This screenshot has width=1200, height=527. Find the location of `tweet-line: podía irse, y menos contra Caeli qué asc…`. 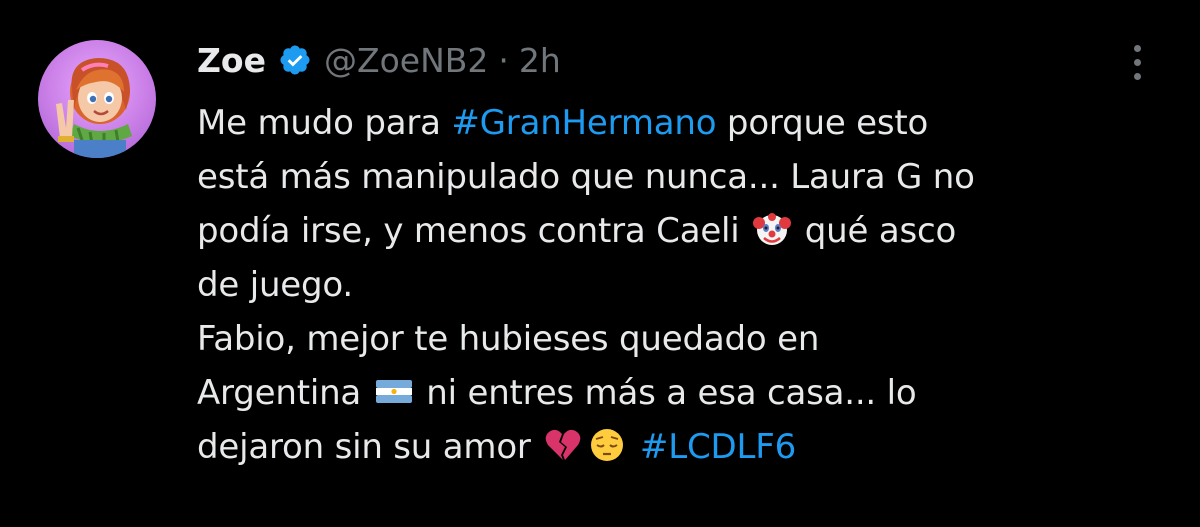

tweet-line: podía irse, y menos contra Caeli qué asc… is located at coordinates (677, 231).